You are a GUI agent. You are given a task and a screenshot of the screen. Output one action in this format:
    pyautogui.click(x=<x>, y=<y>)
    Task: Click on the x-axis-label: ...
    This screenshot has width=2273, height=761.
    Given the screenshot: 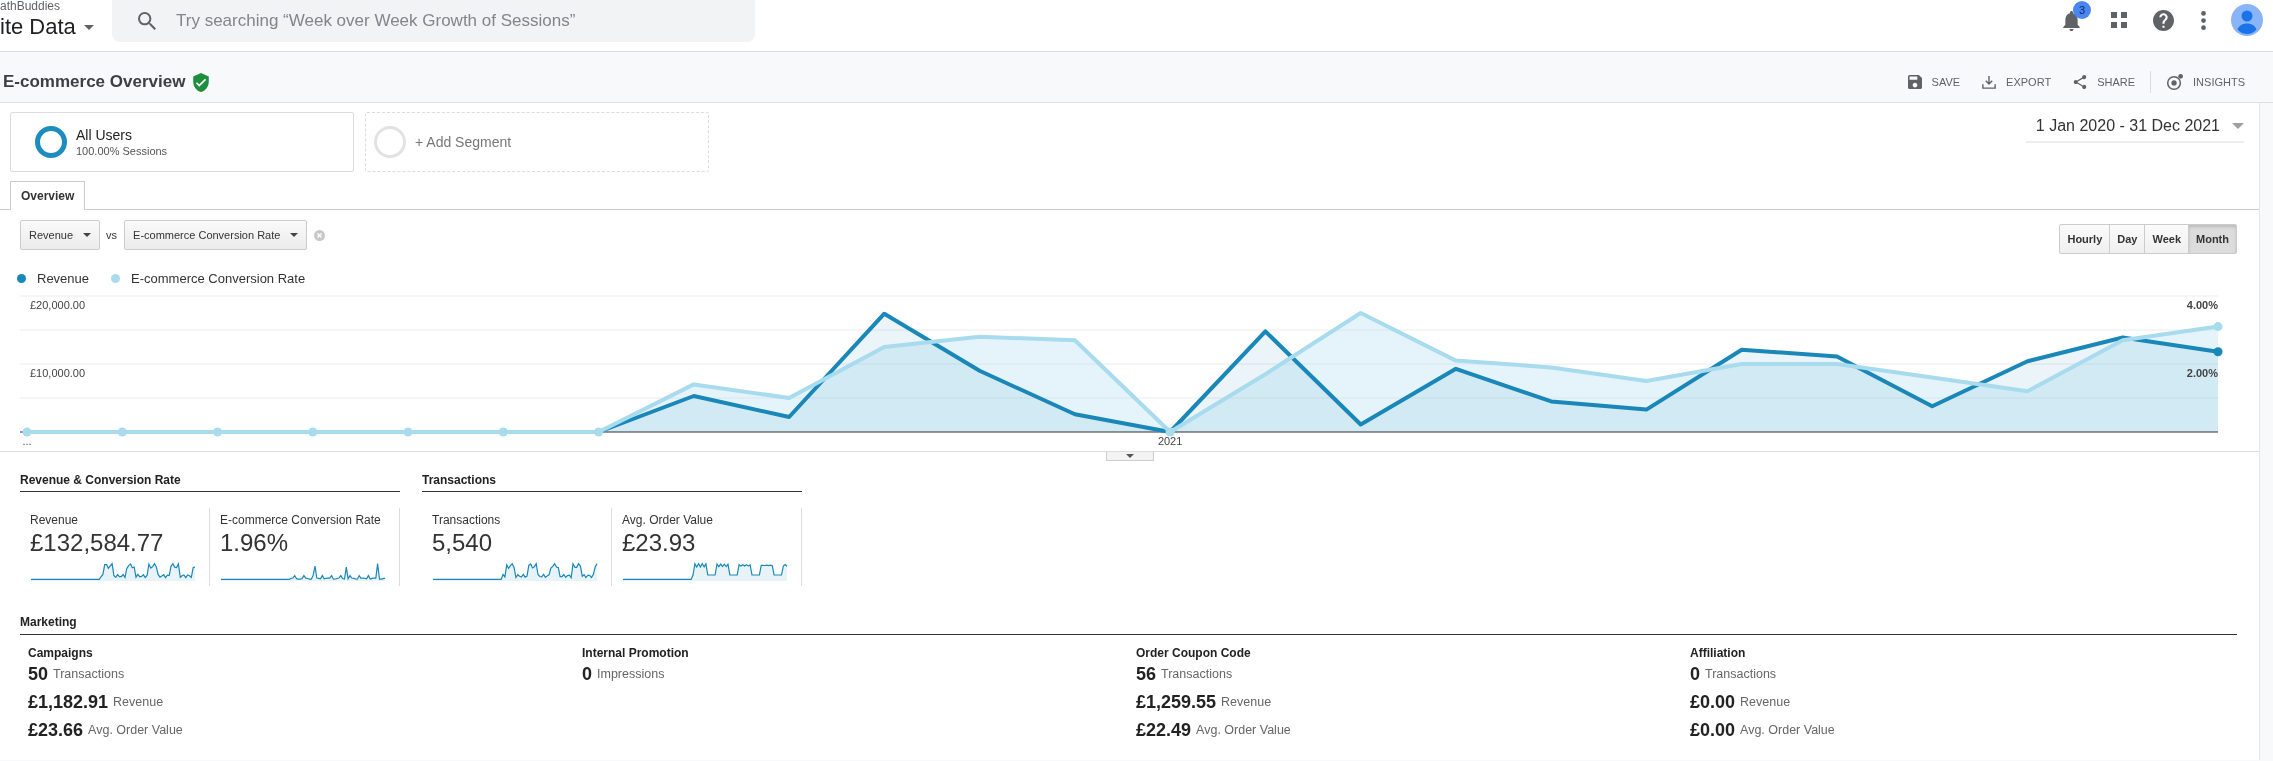 What is the action you would take?
    pyautogui.click(x=27, y=441)
    